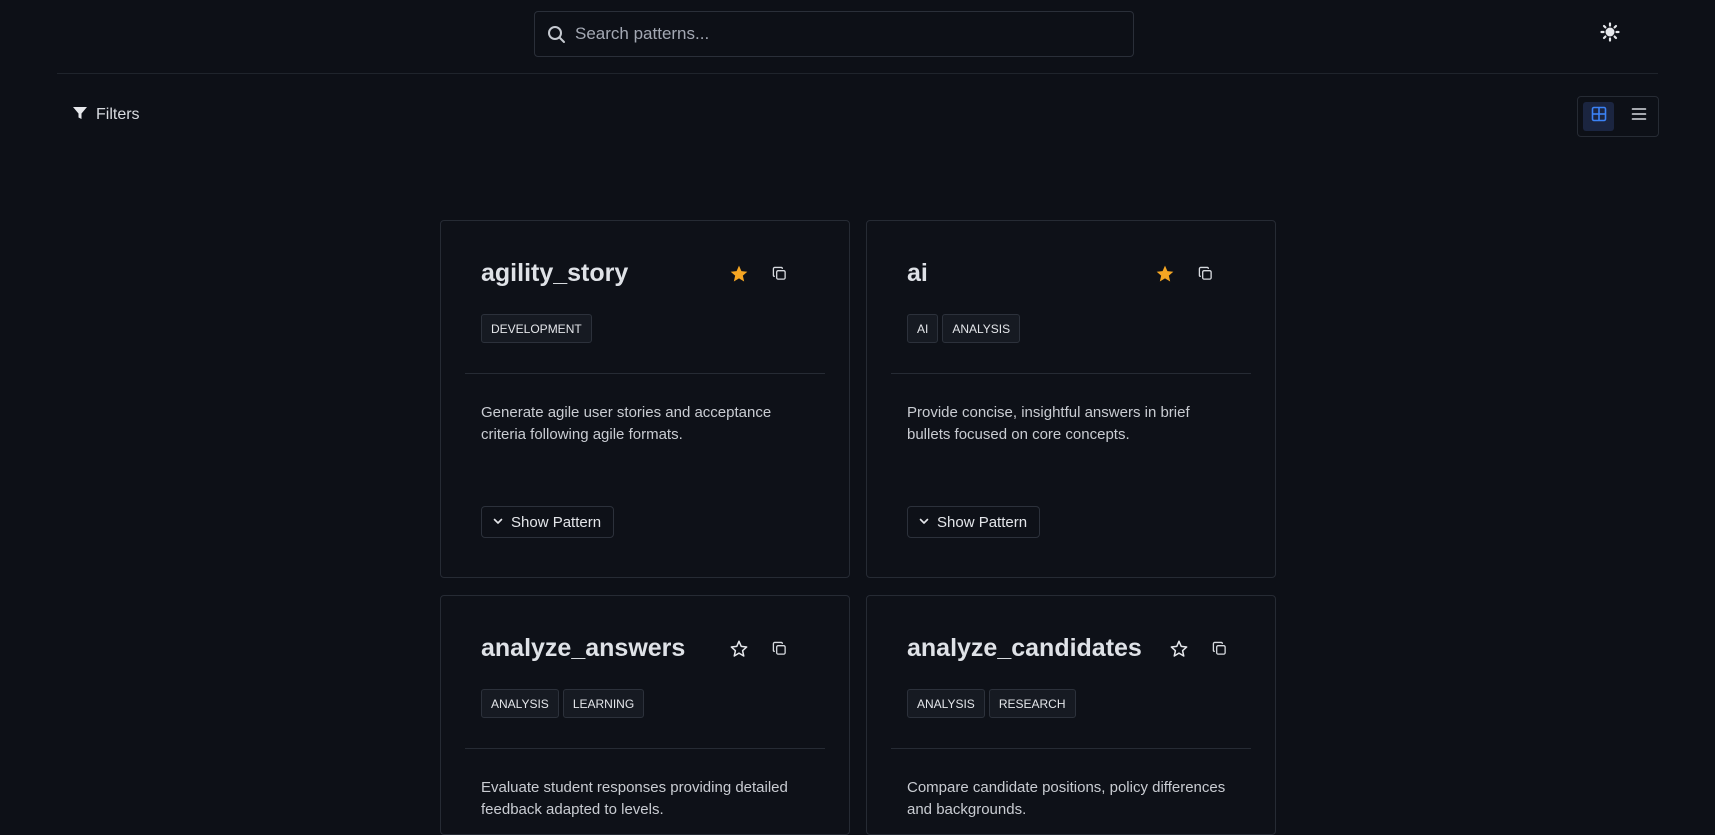 The image size is (1715, 835). I want to click on top-bar, so click(857, 37).